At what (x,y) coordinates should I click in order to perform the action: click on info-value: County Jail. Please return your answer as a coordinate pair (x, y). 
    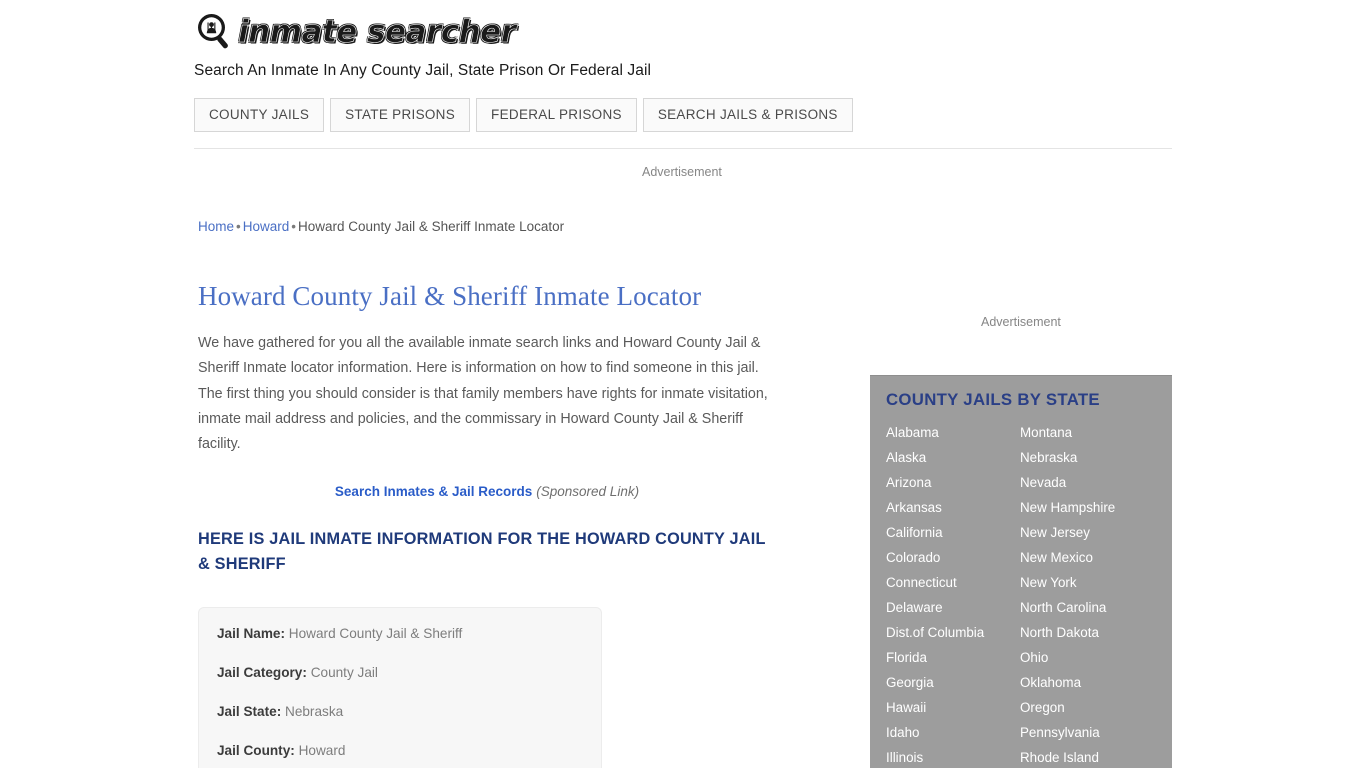
    Looking at the image, I should click on (344, 673).